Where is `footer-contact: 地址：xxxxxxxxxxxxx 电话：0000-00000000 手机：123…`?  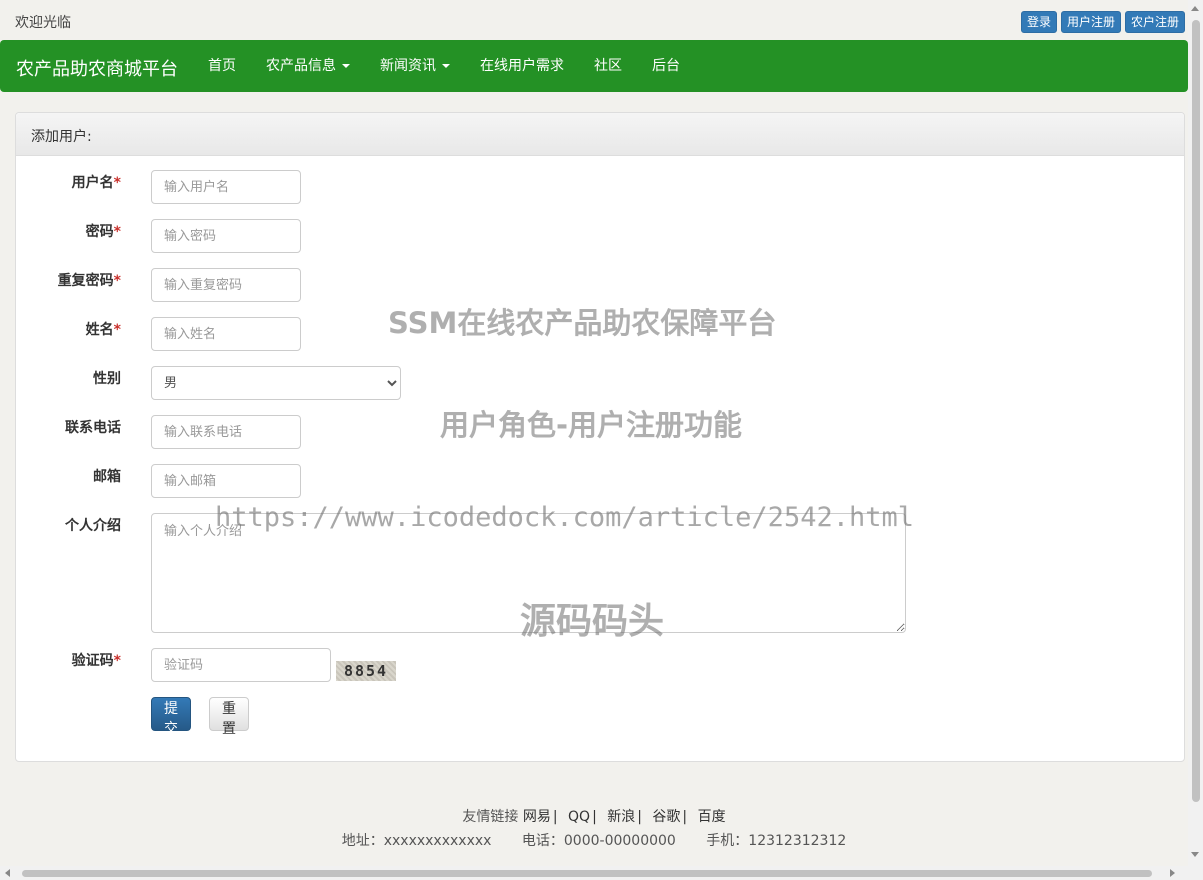 footer-contact: 地址：xxxxxxxxxxxxx 电话：0000-00000000 手机：123… is located at coordinates (594, 840).